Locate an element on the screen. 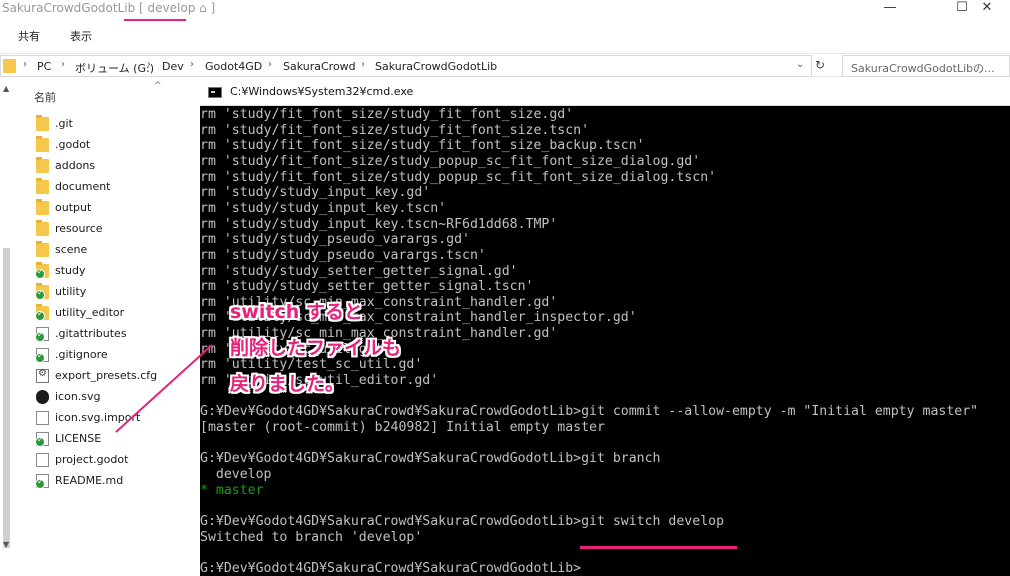 The height and width of the screenshot is (576, 1010). file-name: study is located at coordinates (70, 270).